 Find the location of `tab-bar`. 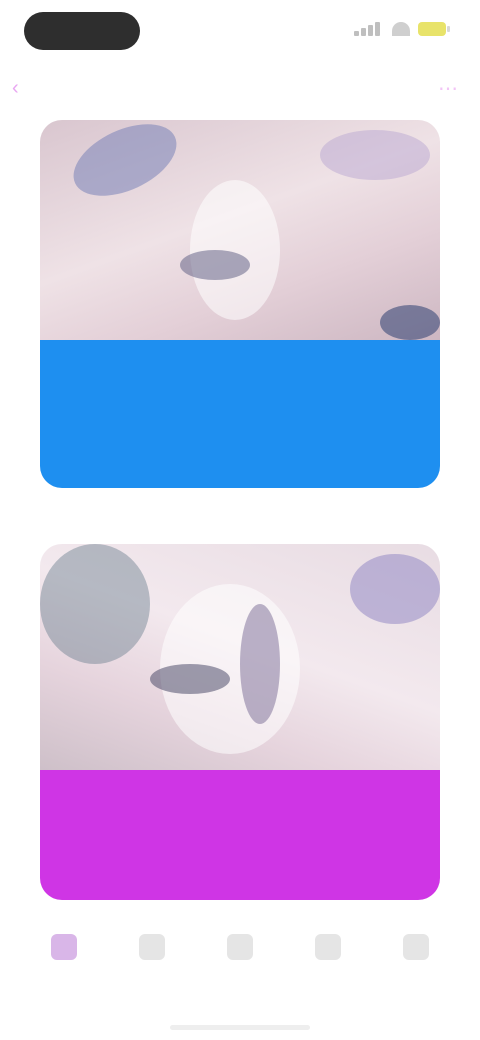

tab-bar is located at coordinates (240, 962).